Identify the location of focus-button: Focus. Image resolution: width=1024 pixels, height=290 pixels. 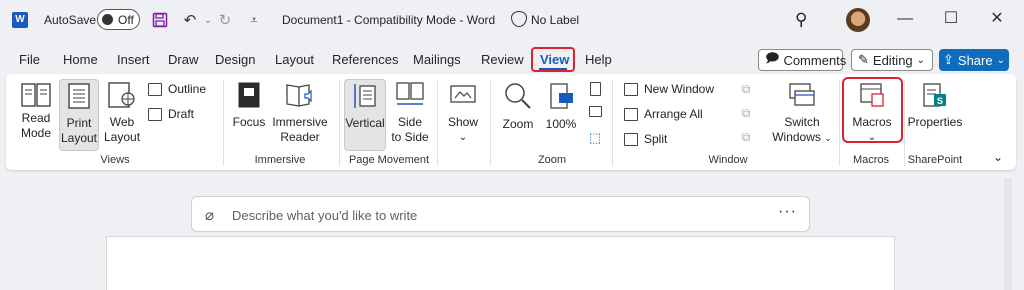
(249, 106).